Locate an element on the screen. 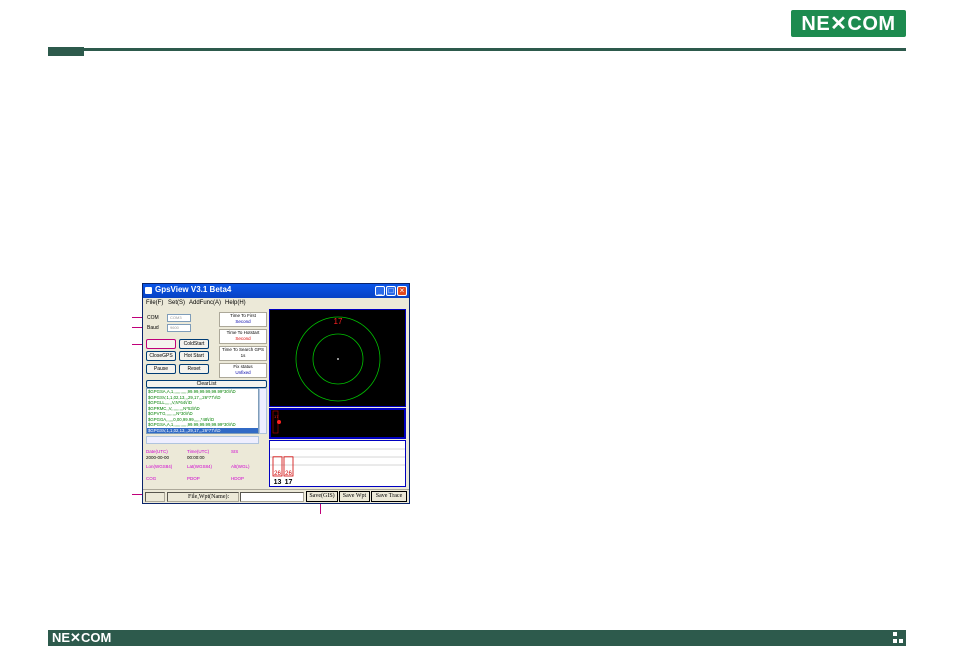  lon-label: Lon(WGS84) is located at coordinates (159, 466).